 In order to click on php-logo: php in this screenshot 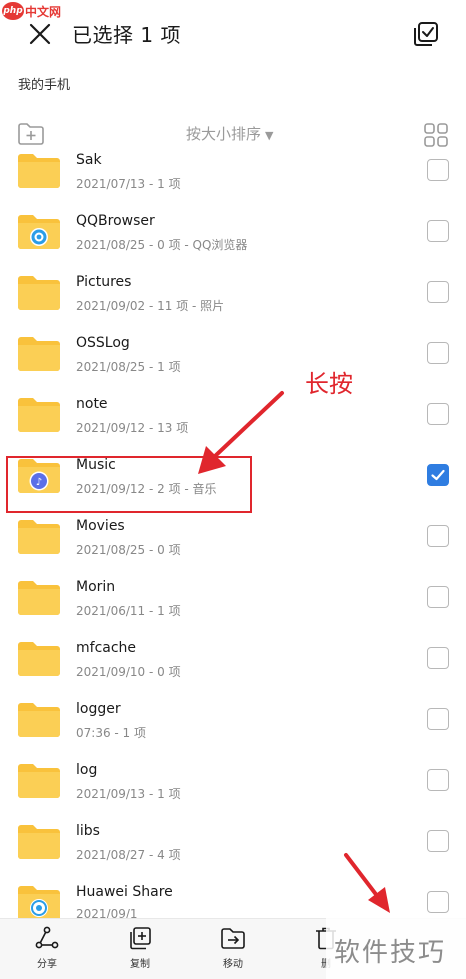, I will do `click(13, 11)`.